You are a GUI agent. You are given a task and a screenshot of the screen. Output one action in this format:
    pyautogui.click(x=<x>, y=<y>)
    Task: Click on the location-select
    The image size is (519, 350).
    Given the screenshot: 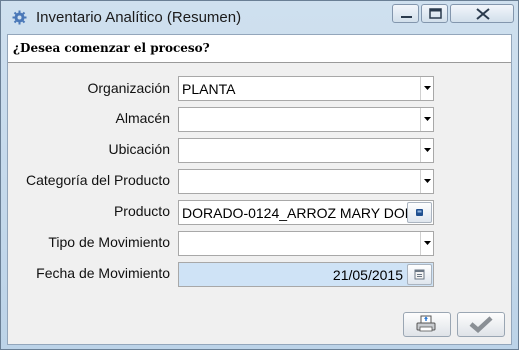 What is the action you would take?
    pyautogui.click(x=306, y=150)
    